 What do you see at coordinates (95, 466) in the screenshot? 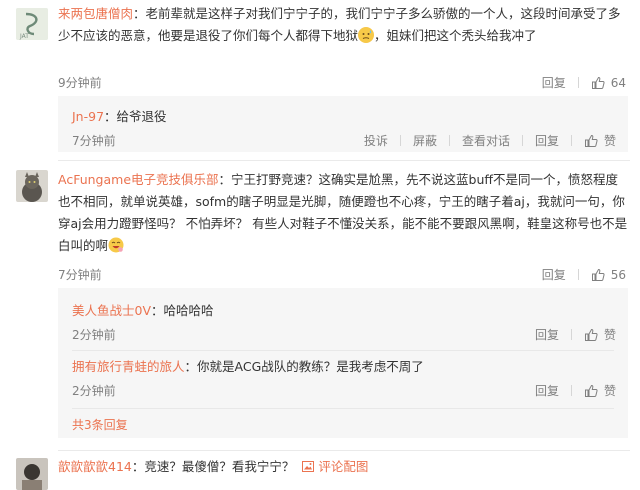
I see `comment-username: 歆歆歆歆414` at bounding box center [95, 466].